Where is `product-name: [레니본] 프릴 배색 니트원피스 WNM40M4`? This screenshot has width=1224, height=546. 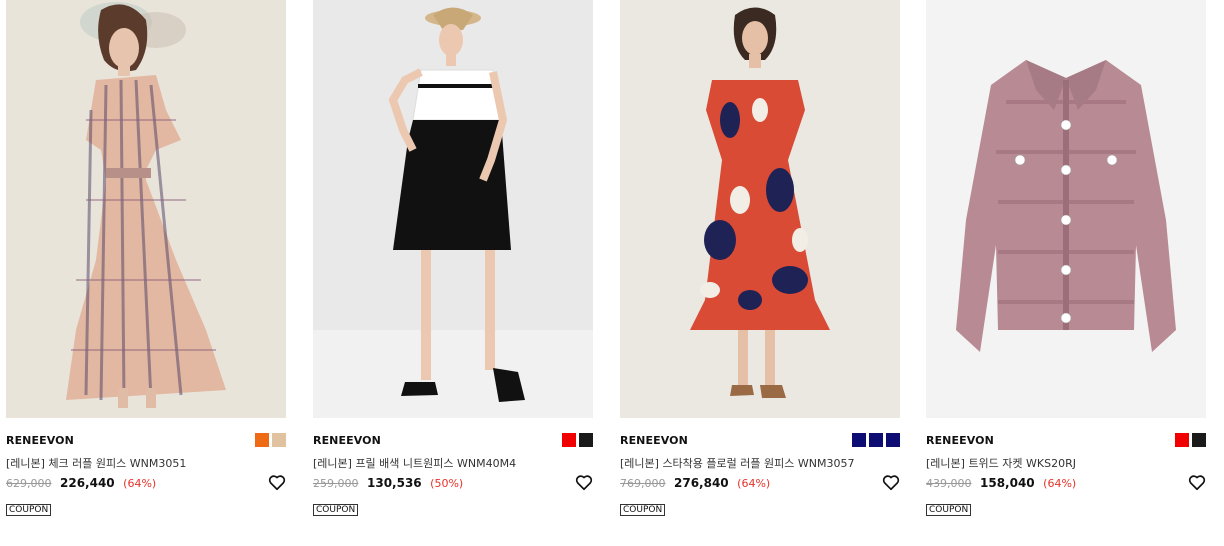
product-name: [레니본] 프릴 배색 니트원피스 WNM40M4 is located at coordinates (414, 463).